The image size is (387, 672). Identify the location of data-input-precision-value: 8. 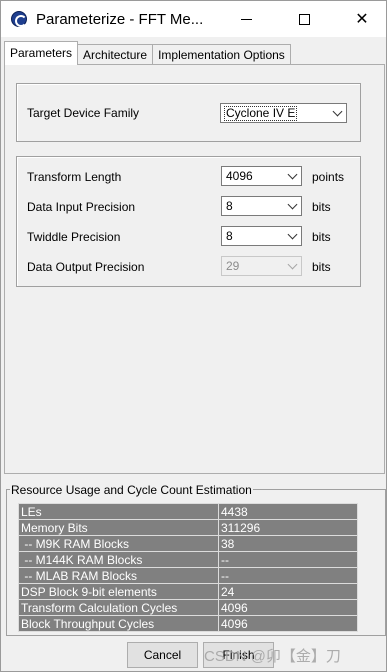
(229, 206).